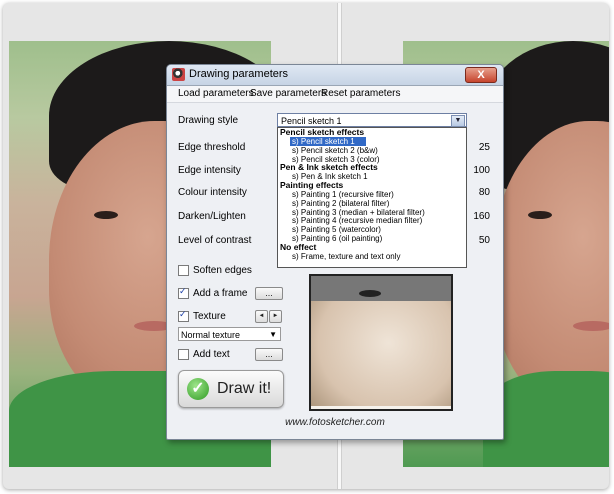  What do you see at coordinates (198, 389) in the screenshot?
I see `check-icon: ✓` at bounding box center [198, 389].